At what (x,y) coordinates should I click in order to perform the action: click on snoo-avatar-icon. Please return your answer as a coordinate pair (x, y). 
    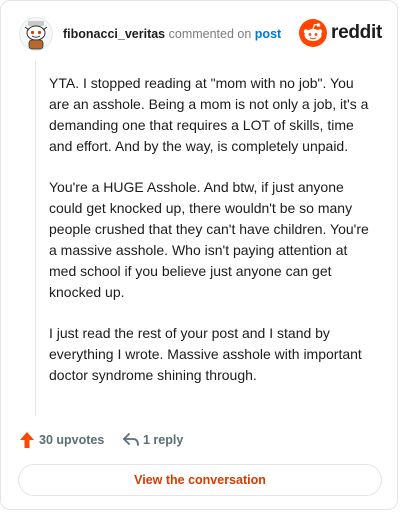
    Looking at the image, I should click on (36, 34).